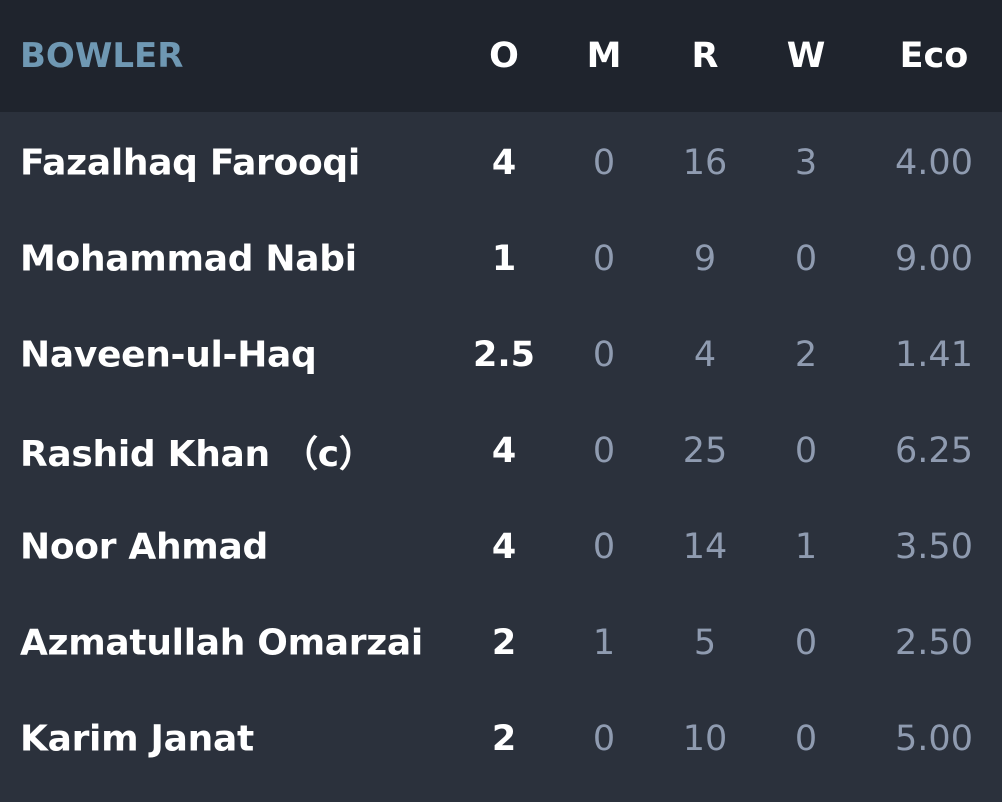 The height and width of the screenshot is (802, 1002). I want to click on table-row: Karim Janat 2 0 10 0 5.00, so click(501, 739).